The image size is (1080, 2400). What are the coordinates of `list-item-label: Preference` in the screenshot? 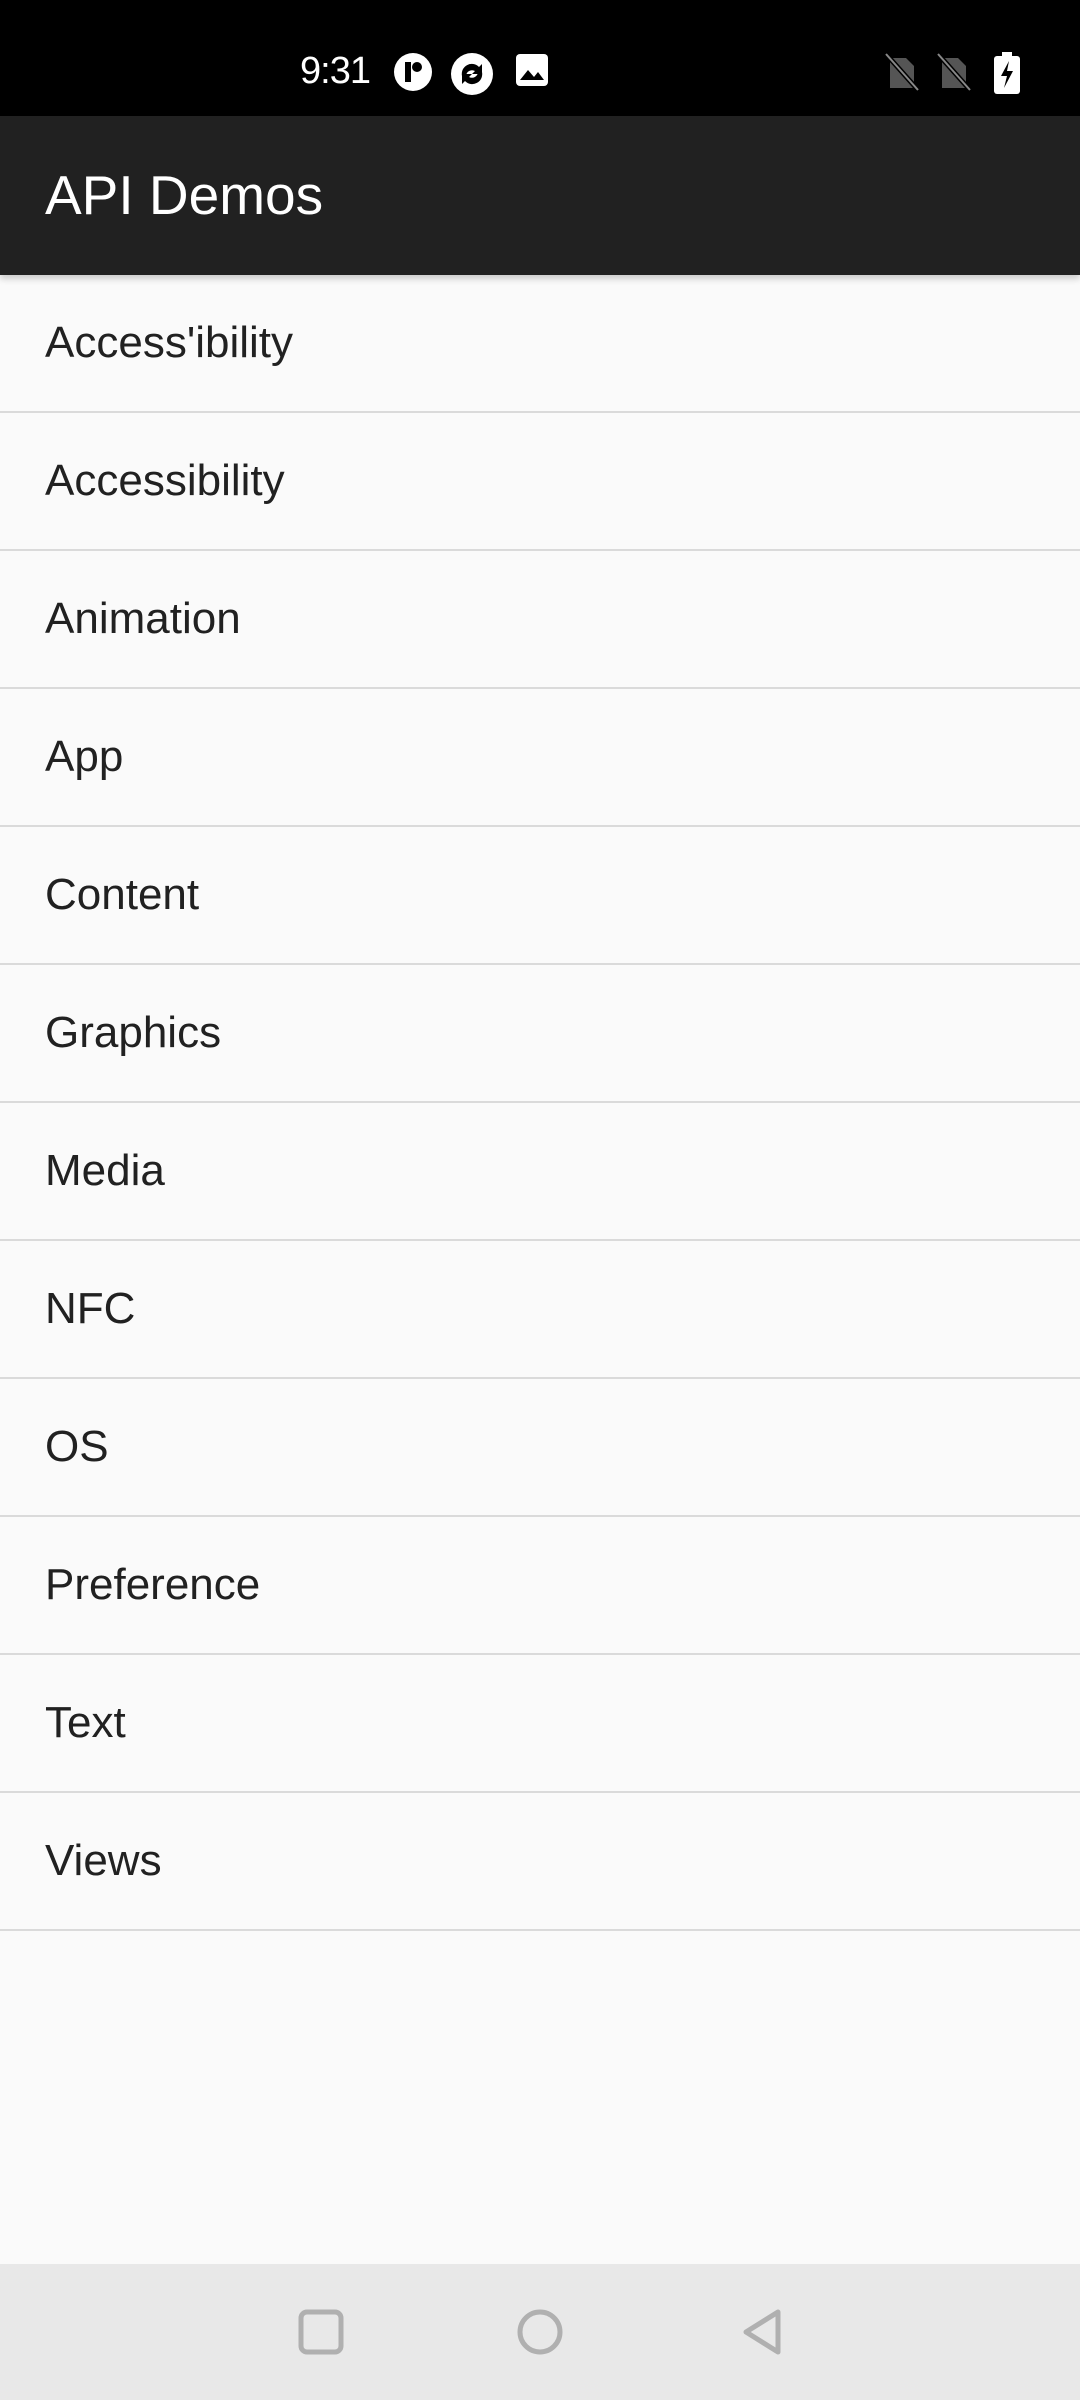 It's located at (153, 1584).